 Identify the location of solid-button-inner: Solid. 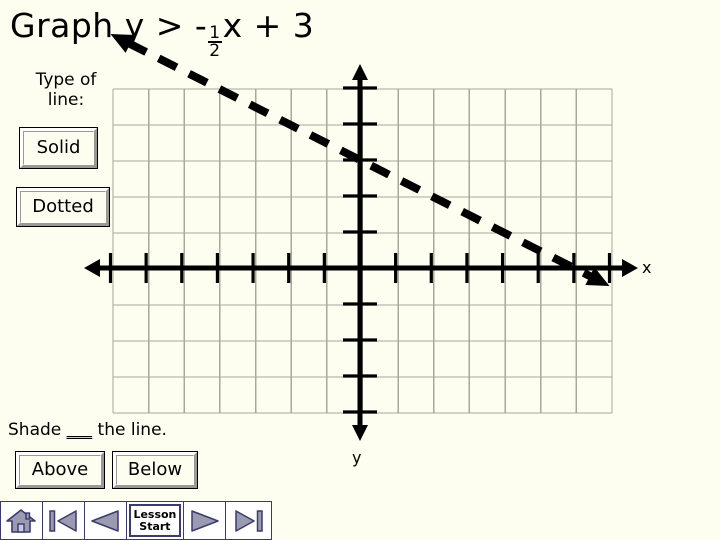
(58, 148).